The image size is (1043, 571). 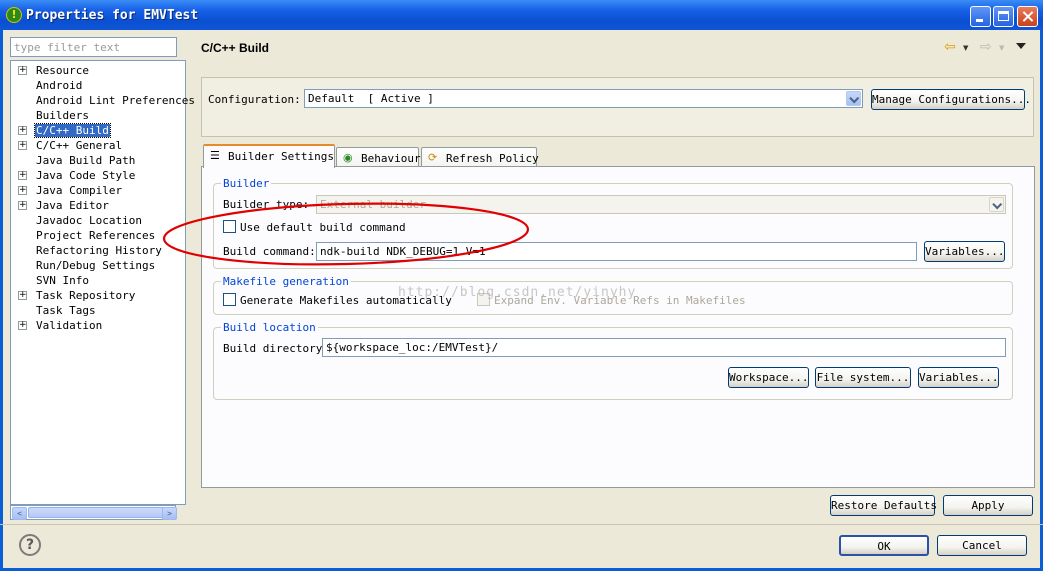 I want to click on minimize-button, so click(x=980, y=16).